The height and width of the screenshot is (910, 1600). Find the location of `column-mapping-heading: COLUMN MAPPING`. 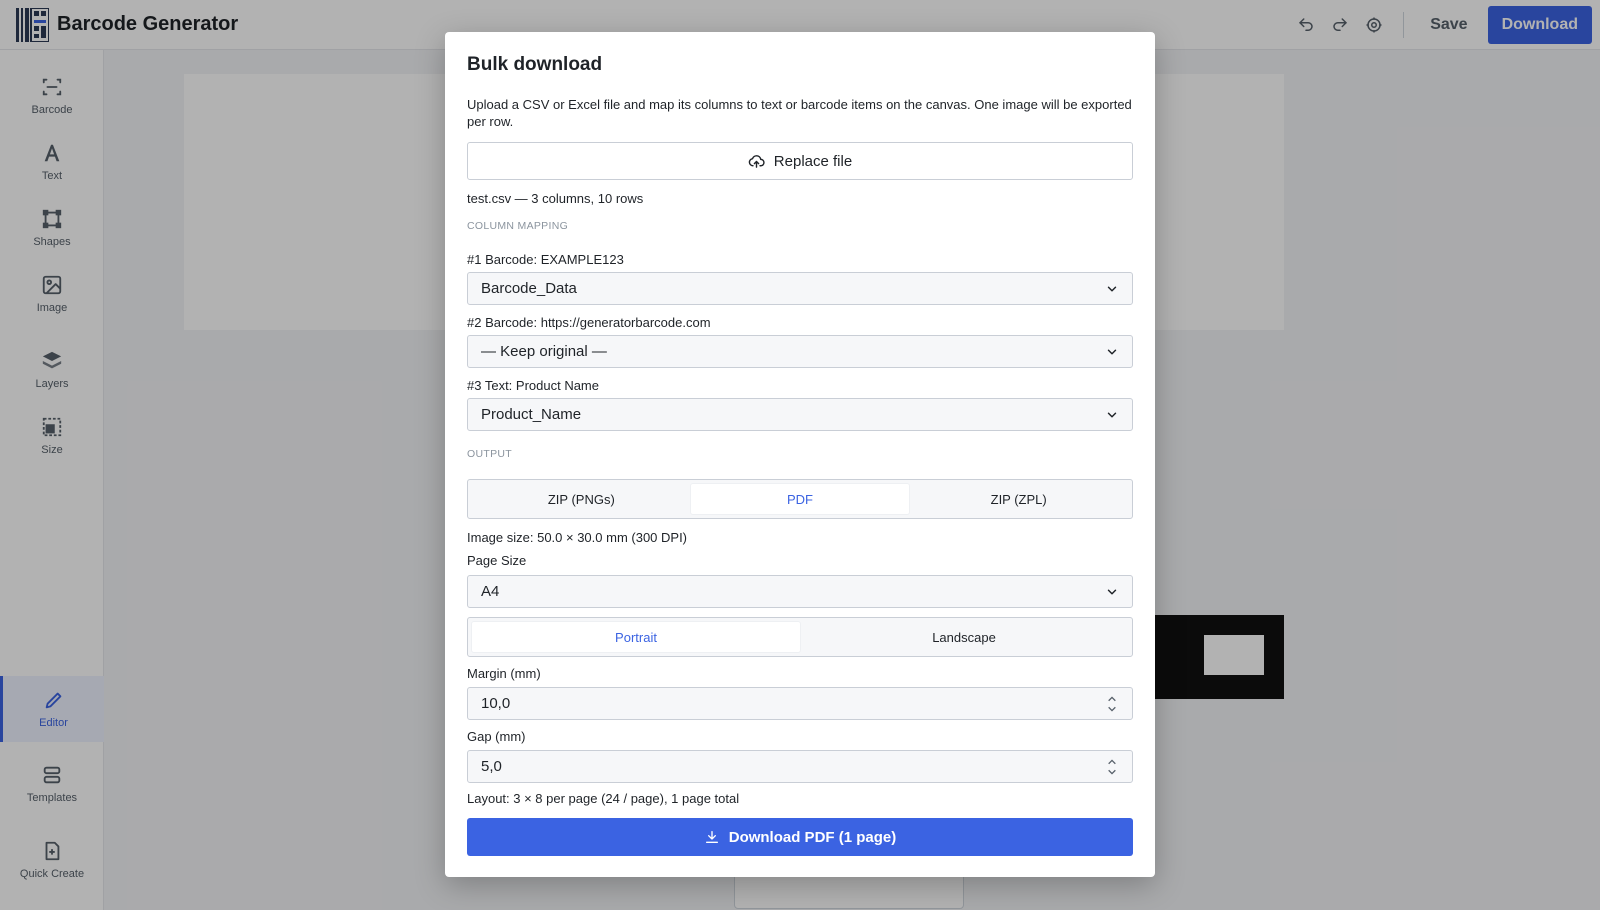

column-mapping-heading: COLUMN MAPPING is located at coordinates (518, 226).